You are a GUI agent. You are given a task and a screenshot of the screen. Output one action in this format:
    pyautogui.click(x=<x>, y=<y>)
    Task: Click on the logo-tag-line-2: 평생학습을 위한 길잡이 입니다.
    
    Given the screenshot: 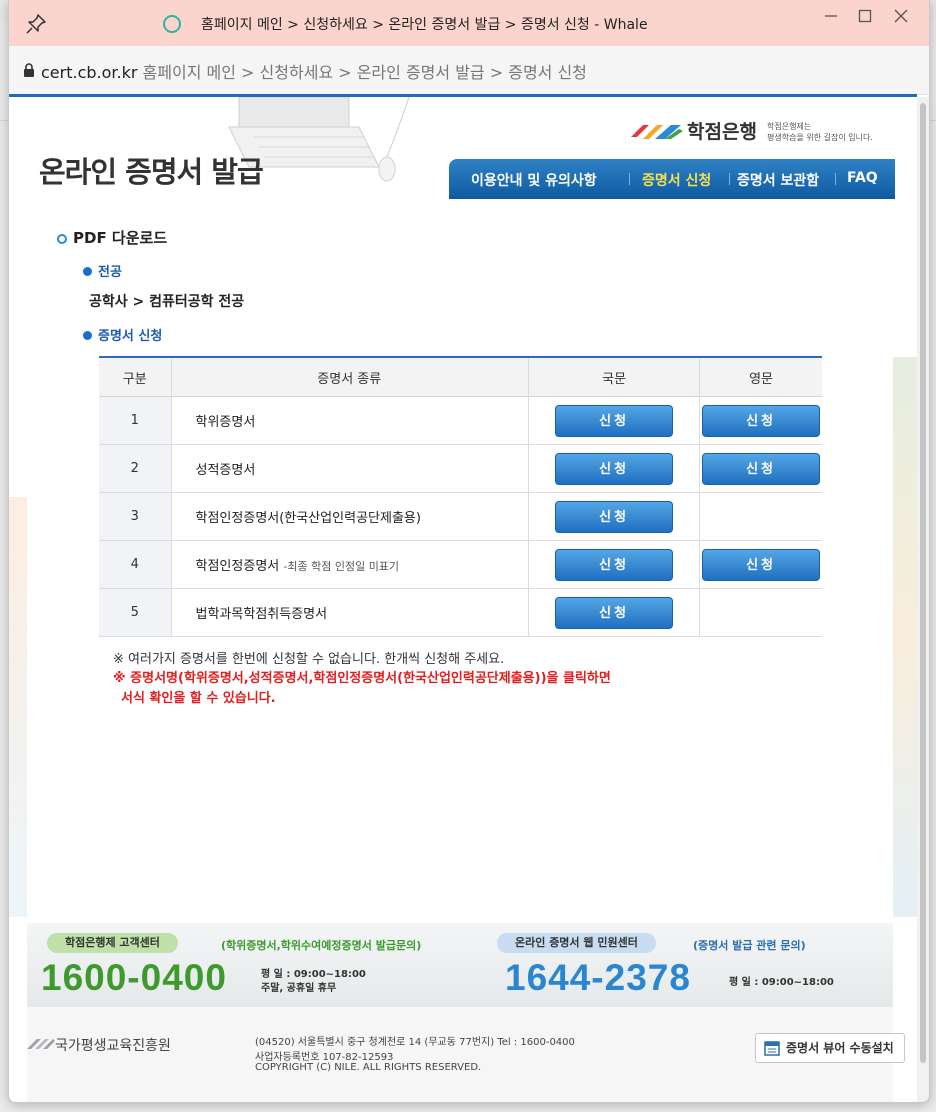 What is the action you would take?
    pyautogui.click(x=820, y=137)
    